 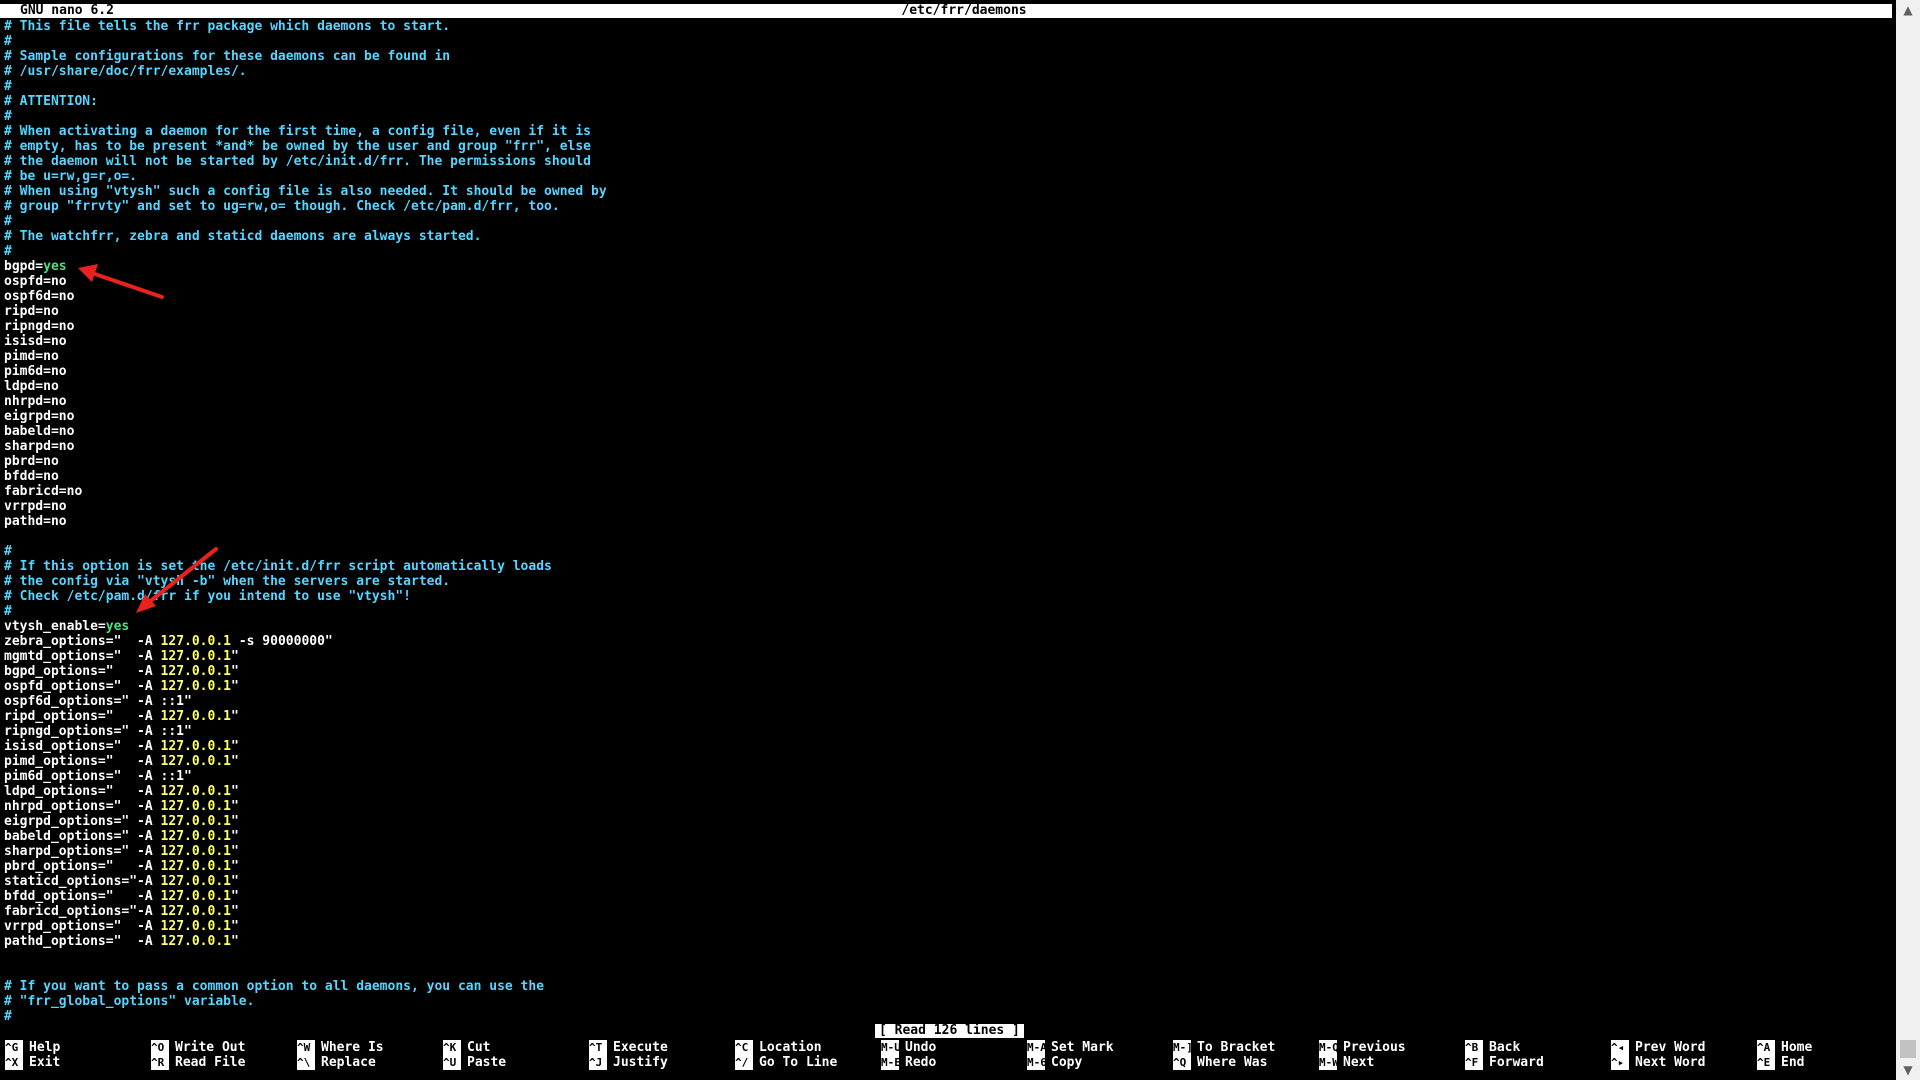 I want to click on editor-line: pathd=no, so click(x=944, y=521).